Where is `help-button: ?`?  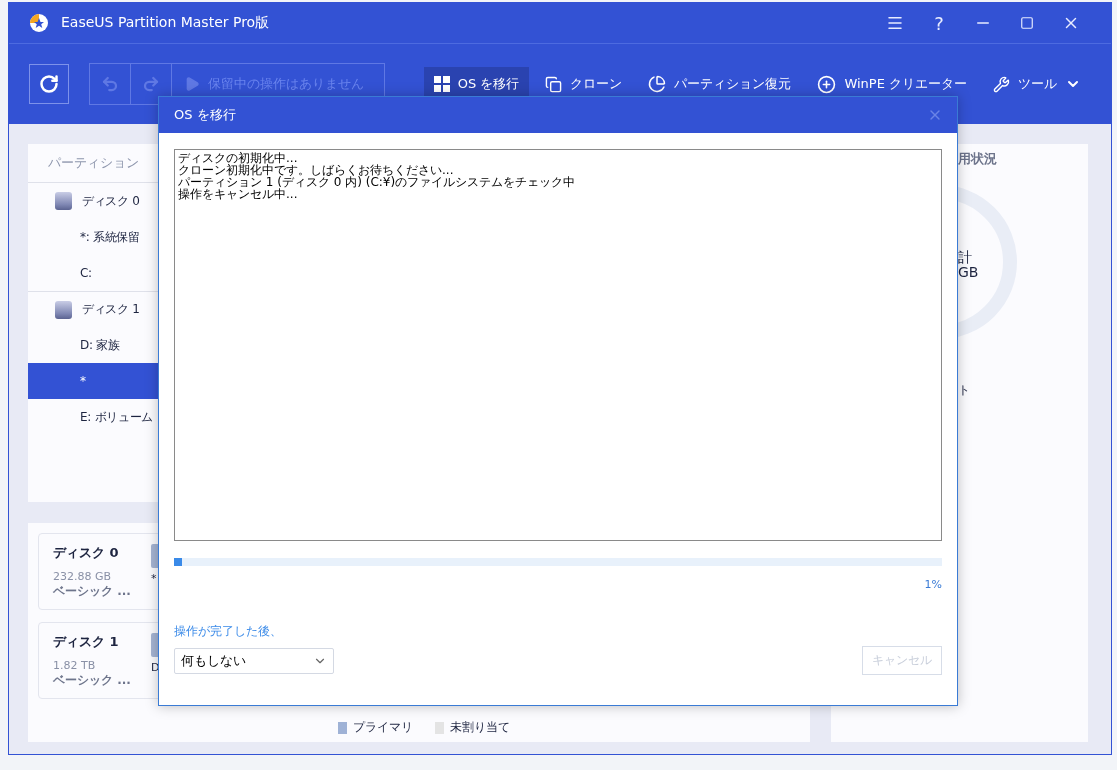 help-button: ? is located at coordinates (939, 23).